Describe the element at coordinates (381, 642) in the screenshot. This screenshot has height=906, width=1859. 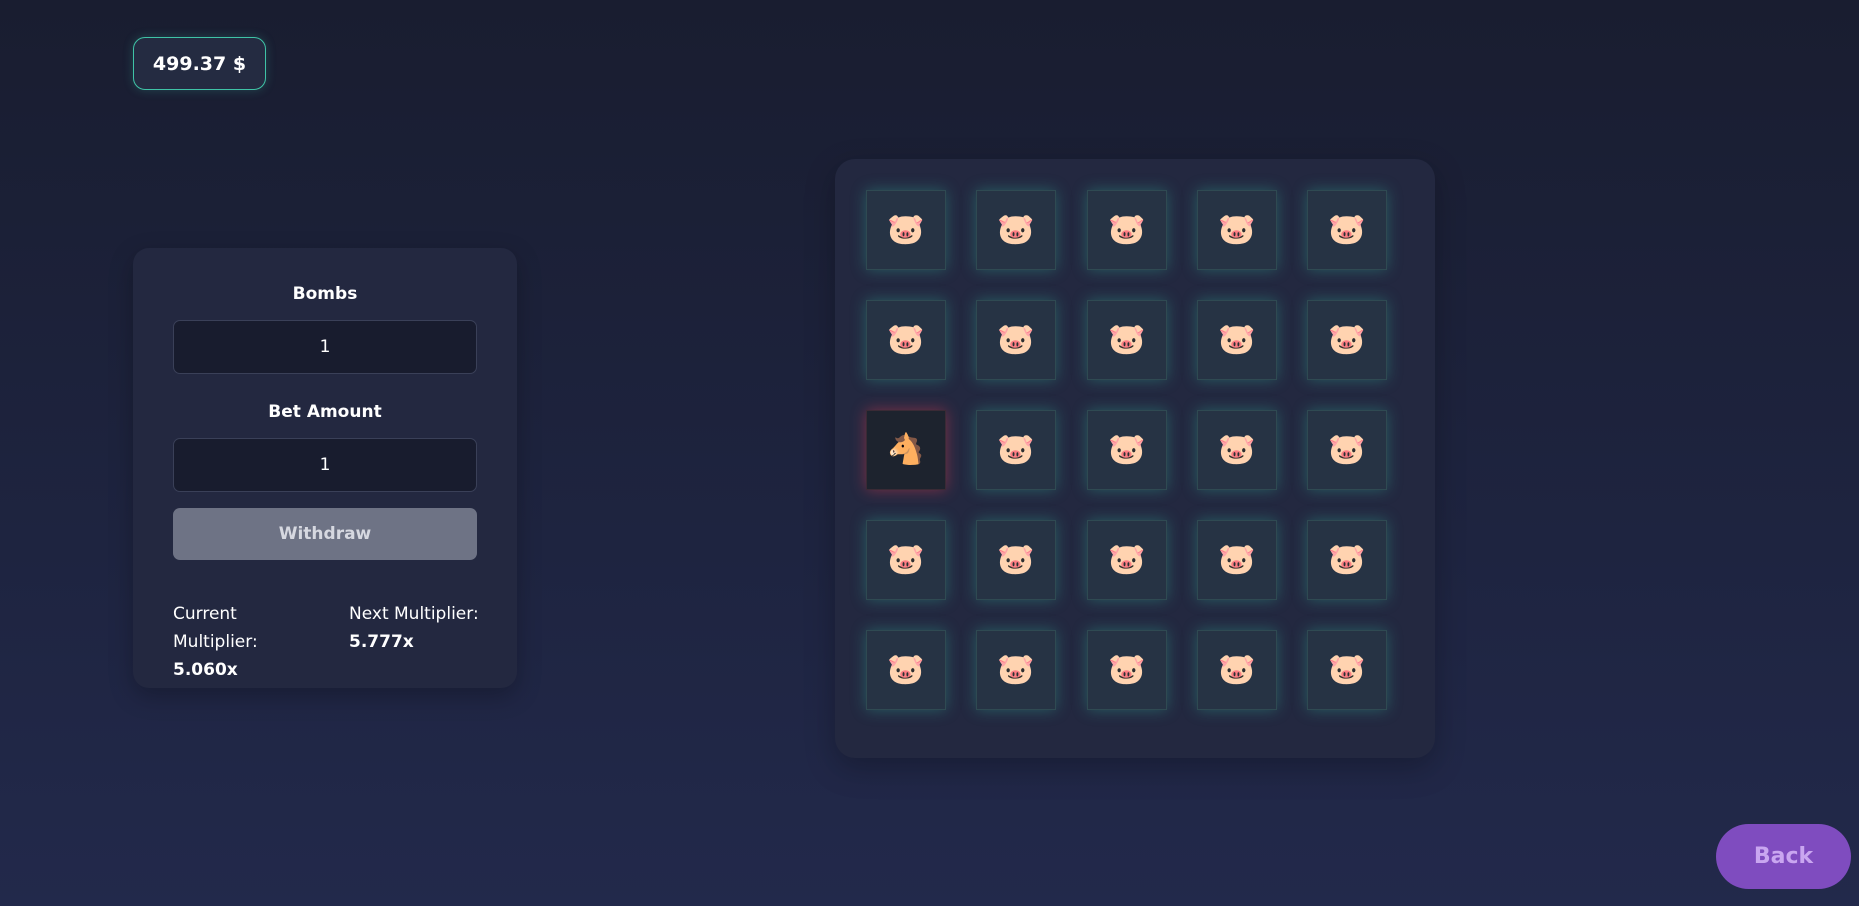
I see `next-multiplier-value: 5.777x` at that location.